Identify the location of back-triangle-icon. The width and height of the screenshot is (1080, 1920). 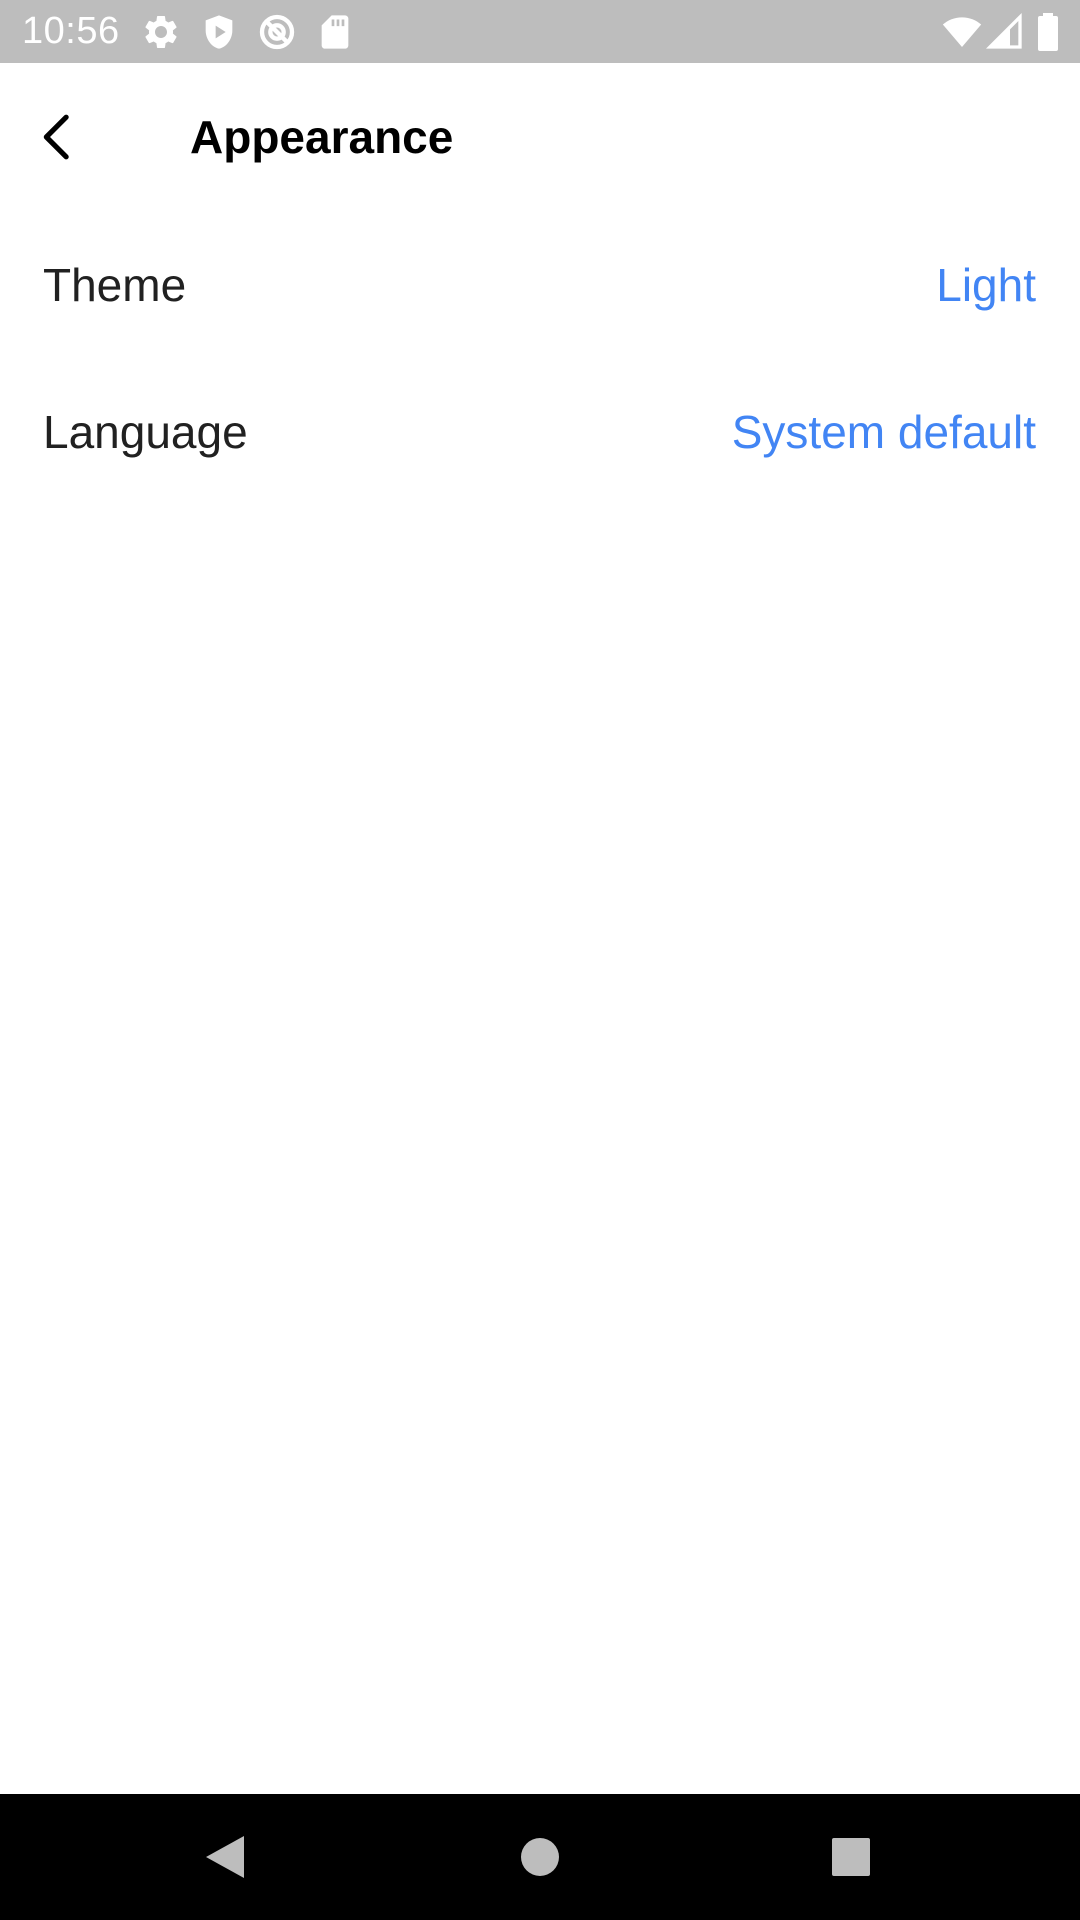
(225, 1857).